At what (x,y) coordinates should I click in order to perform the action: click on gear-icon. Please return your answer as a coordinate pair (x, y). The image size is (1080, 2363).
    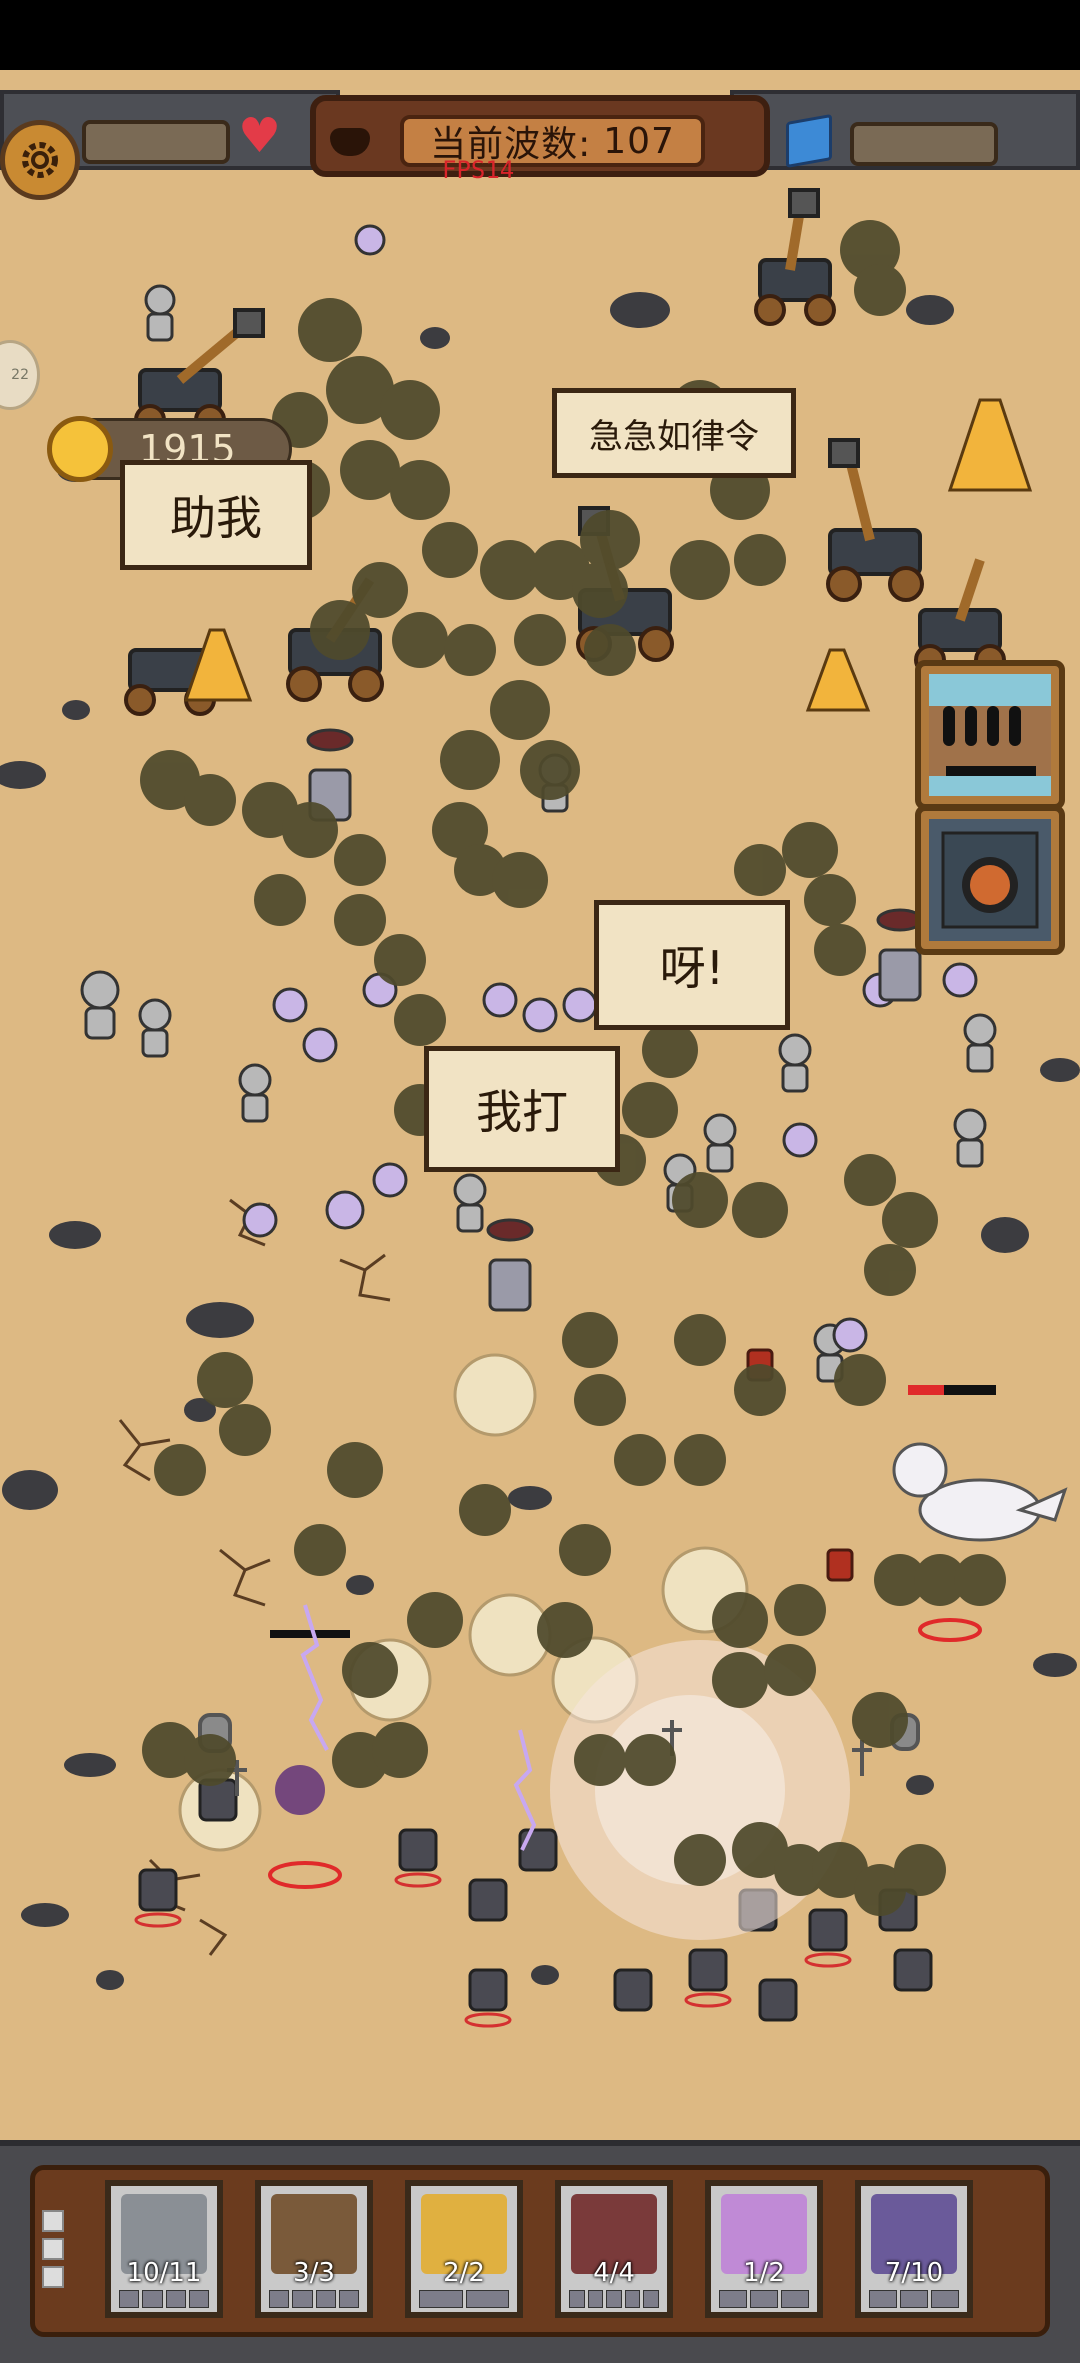
    Looking at the image, I should click on (40, 160).